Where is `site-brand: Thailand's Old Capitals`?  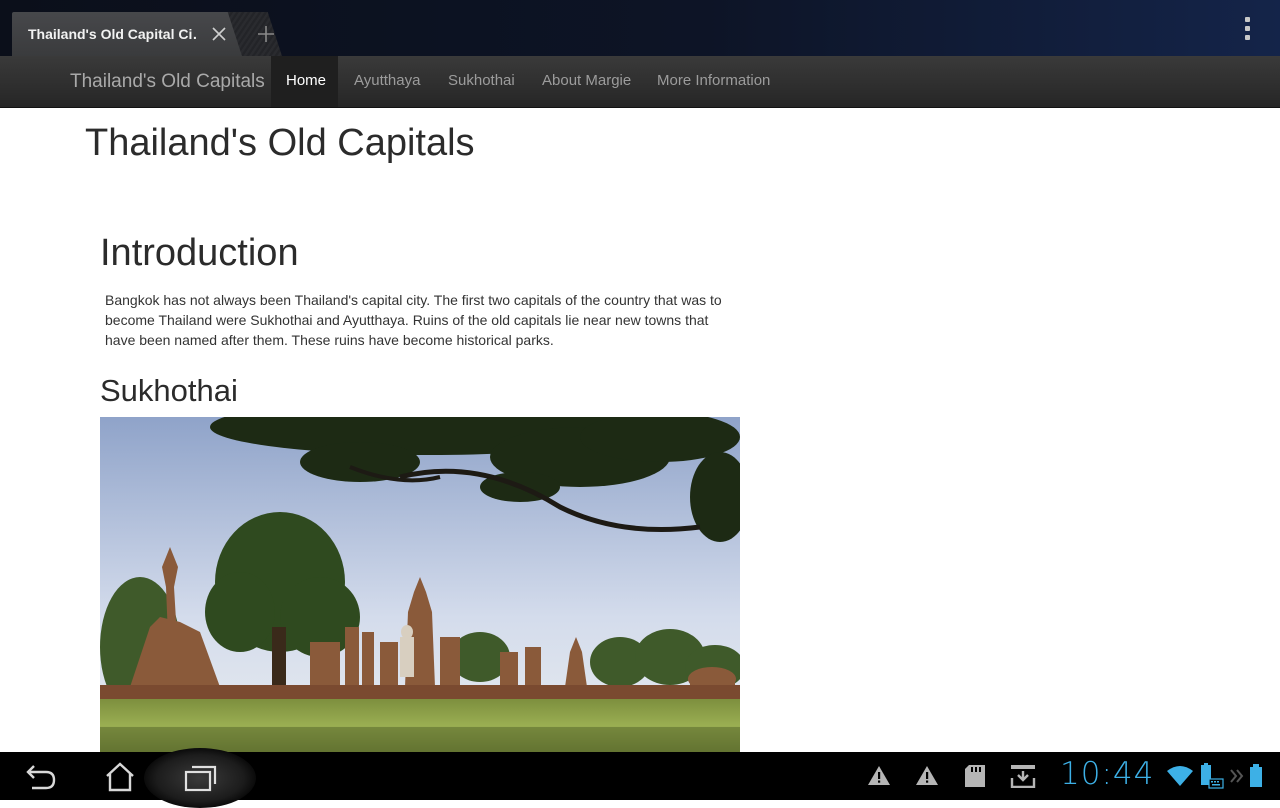 site-brand: Thailand's Old Capitals is located at coordinates (167, 82).